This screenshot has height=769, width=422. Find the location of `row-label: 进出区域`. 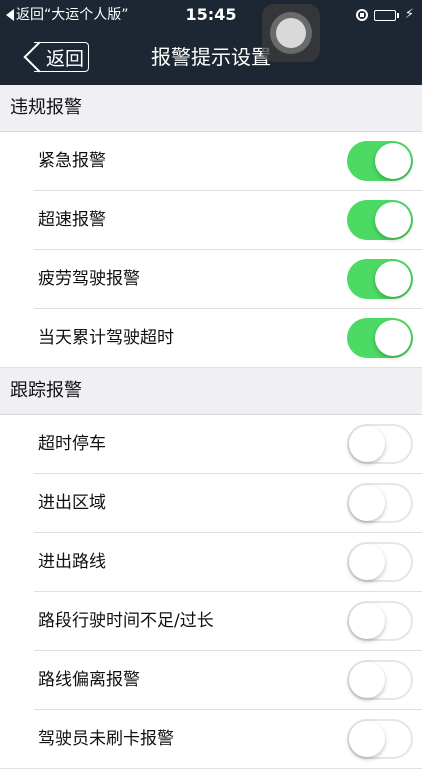

row-label: 进出区域 is located at coordinates (72, 503).